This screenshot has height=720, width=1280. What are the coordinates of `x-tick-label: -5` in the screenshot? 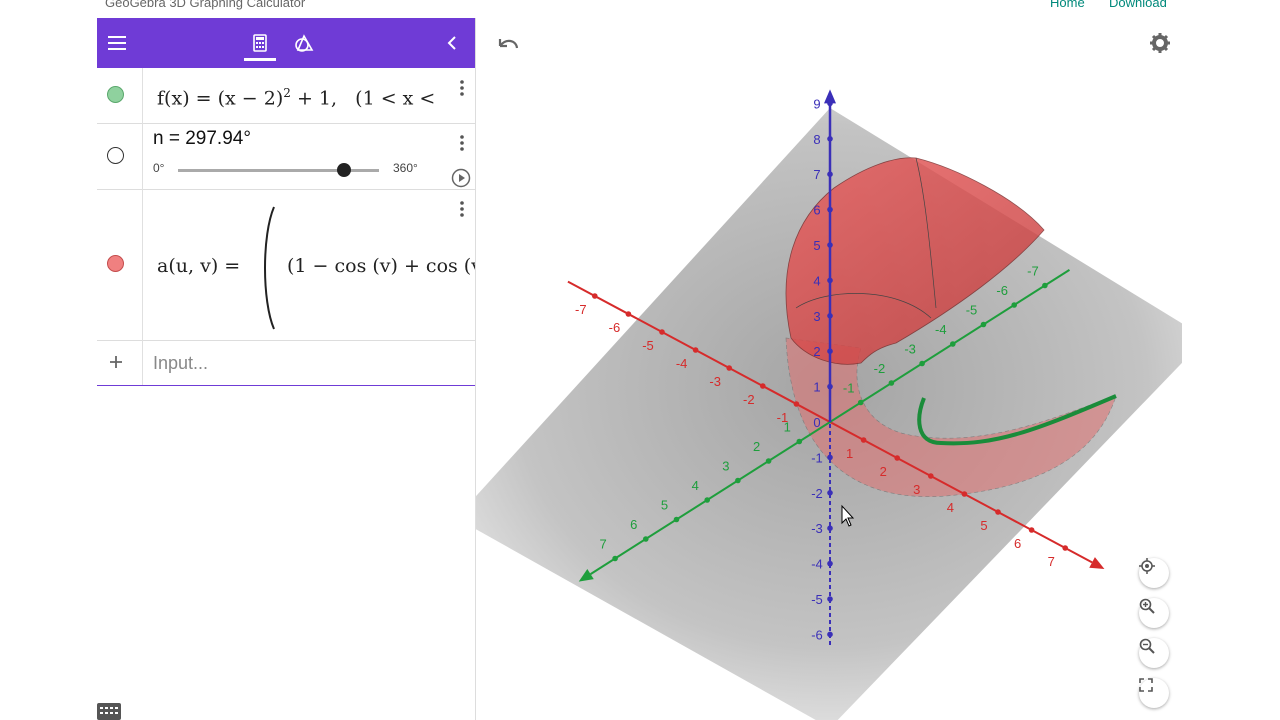 It's located at (648, 345).